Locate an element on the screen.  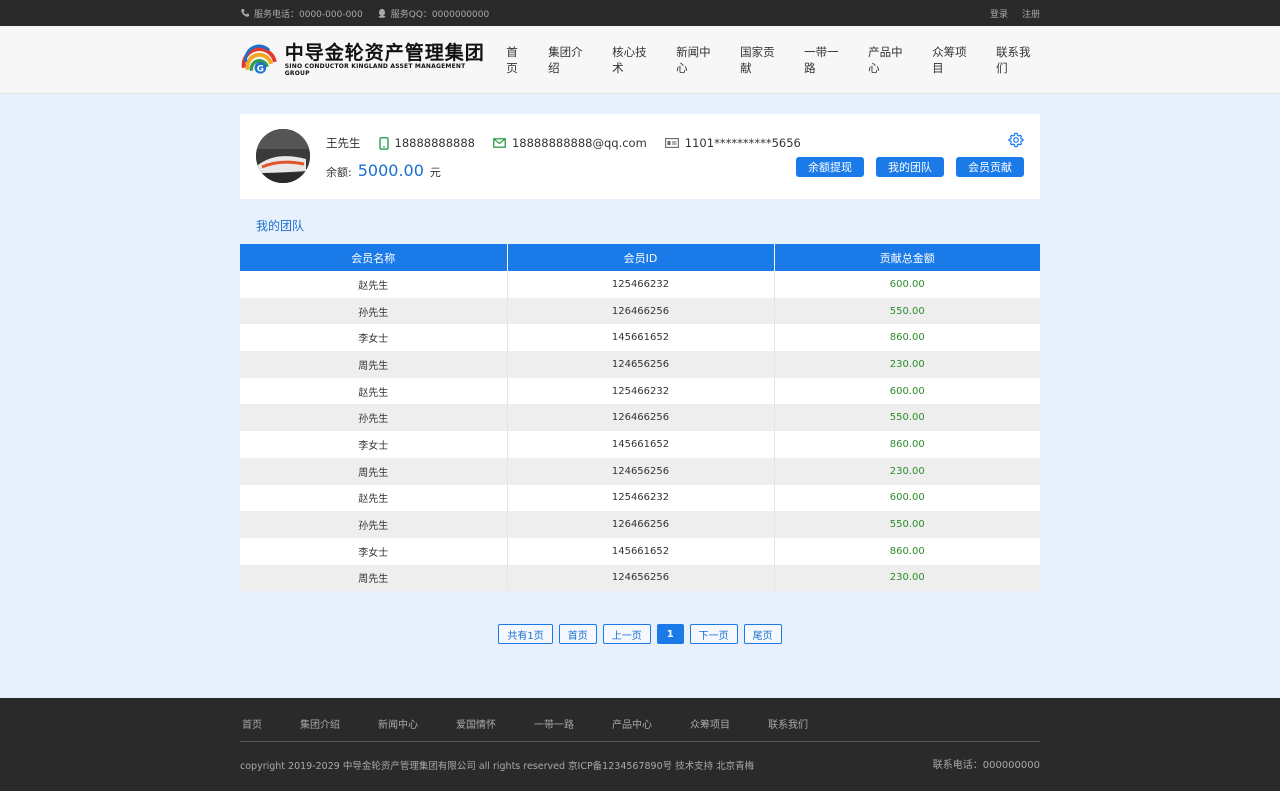
nav-about: 集团介绍 is located at coordinates (570, 60).